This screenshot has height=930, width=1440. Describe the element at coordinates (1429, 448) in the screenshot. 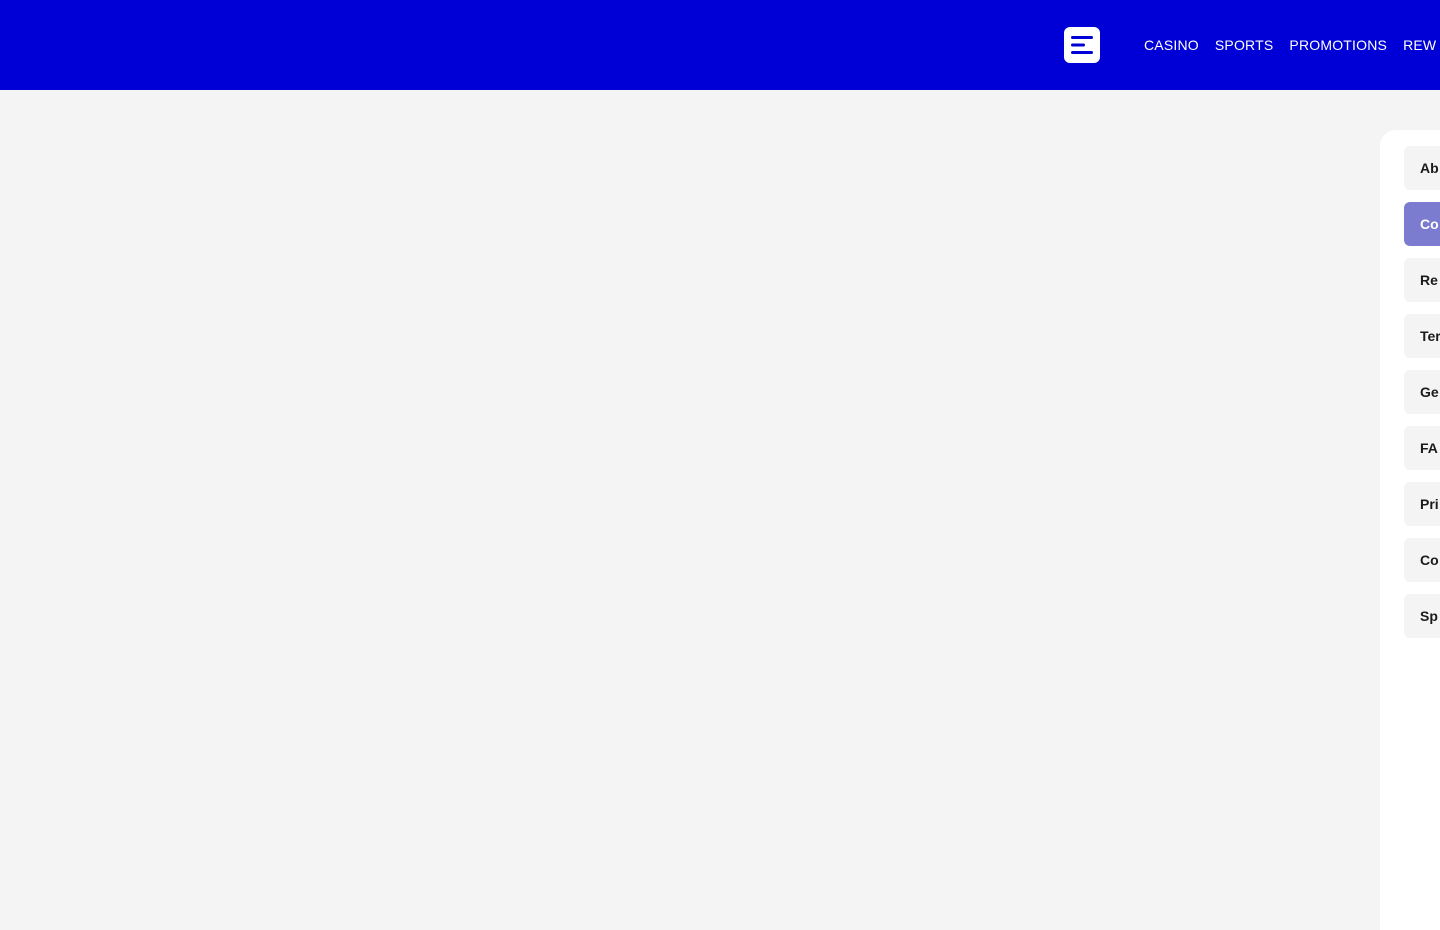

I see `side-item-label: FA` at that location.